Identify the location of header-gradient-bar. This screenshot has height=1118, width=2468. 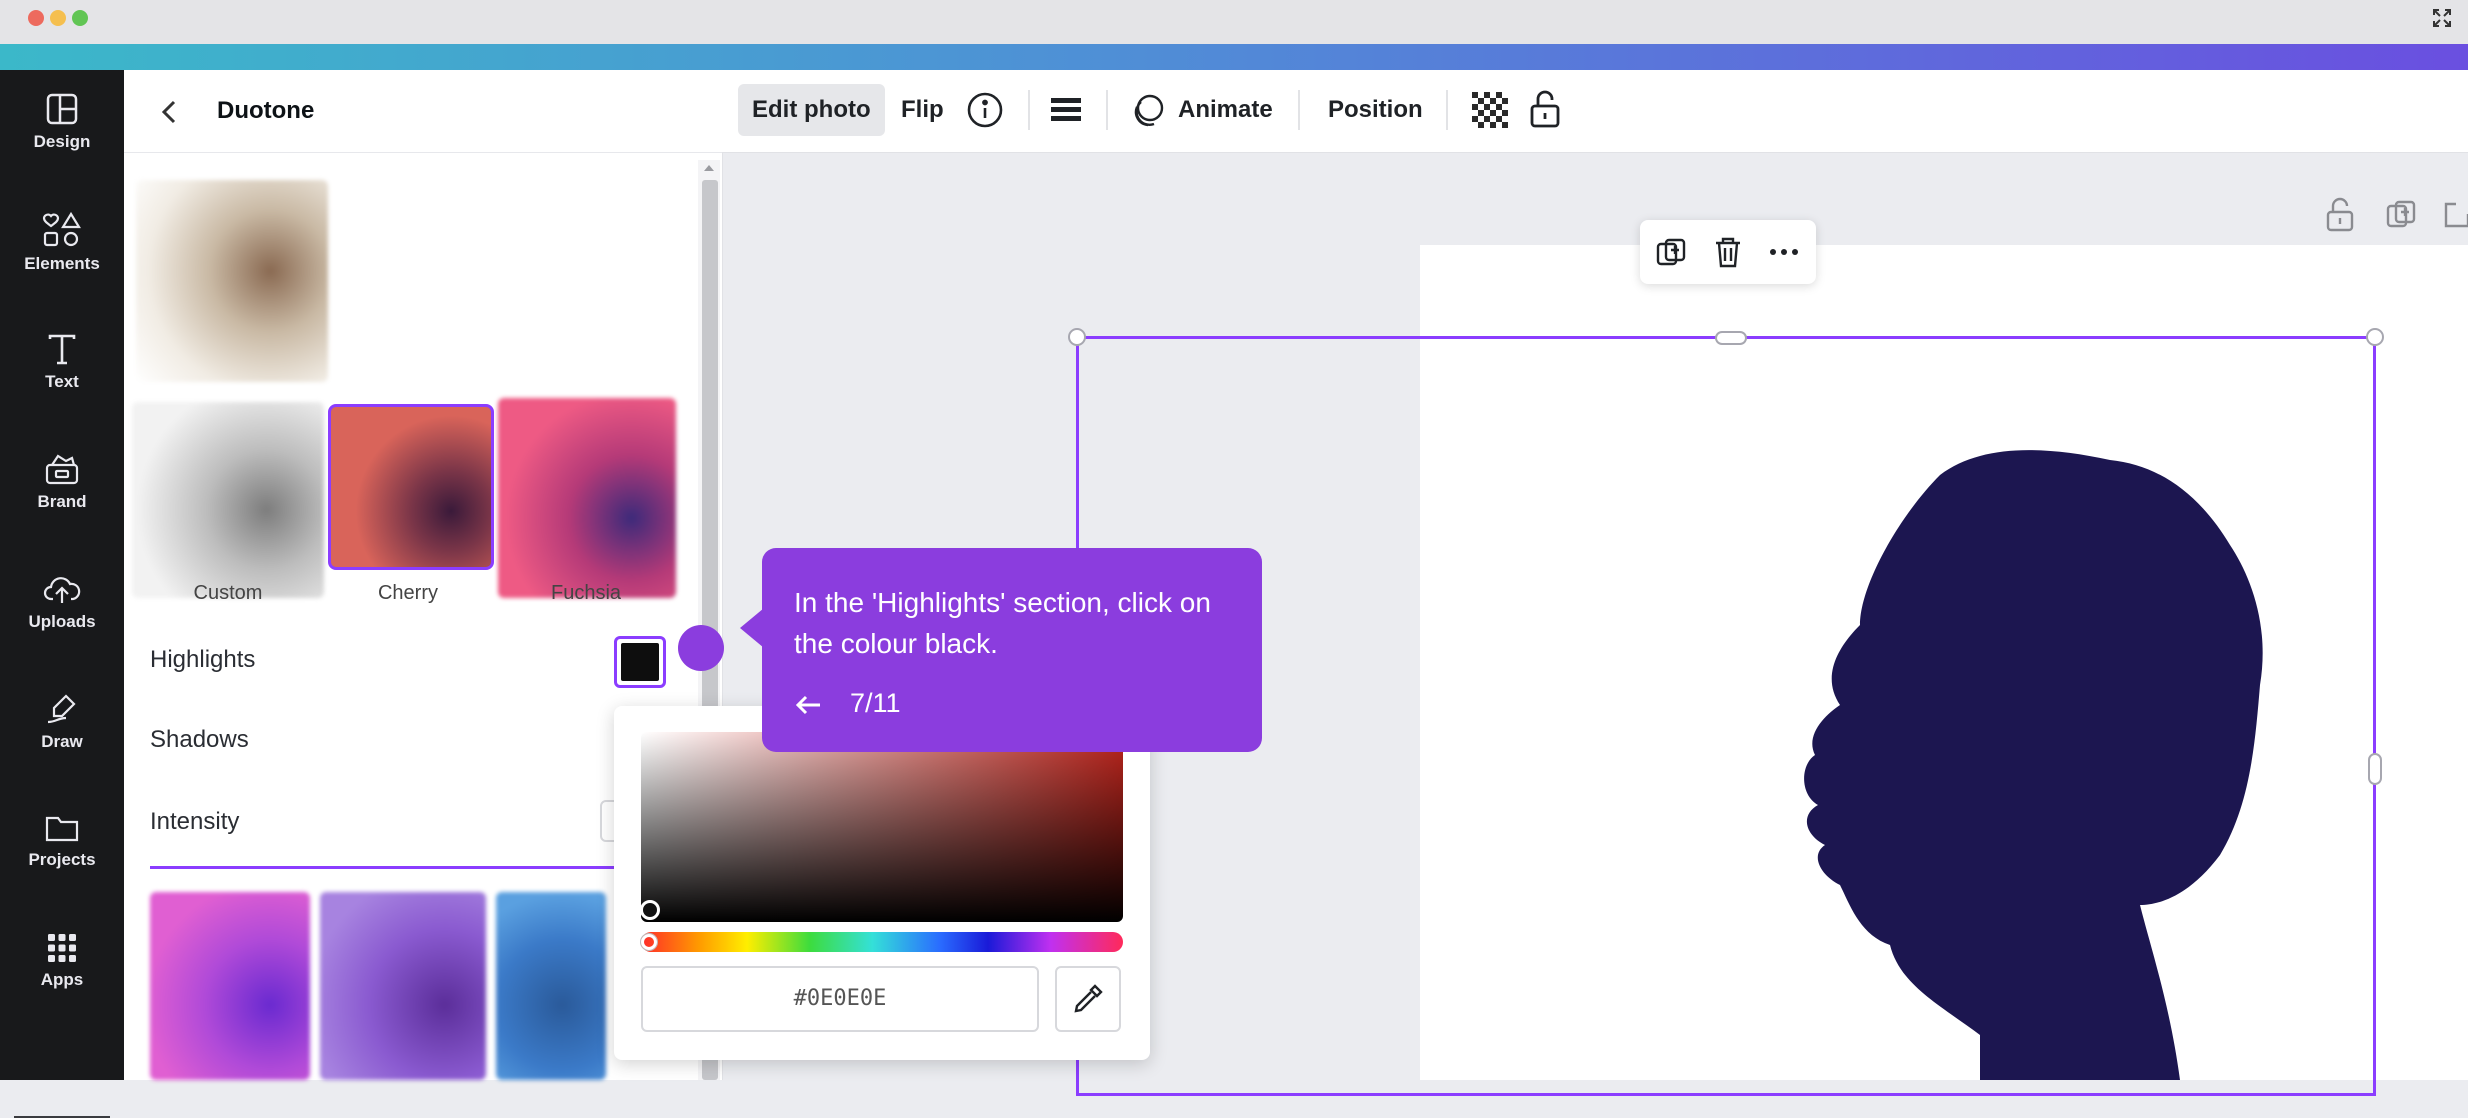
(1234, 57).